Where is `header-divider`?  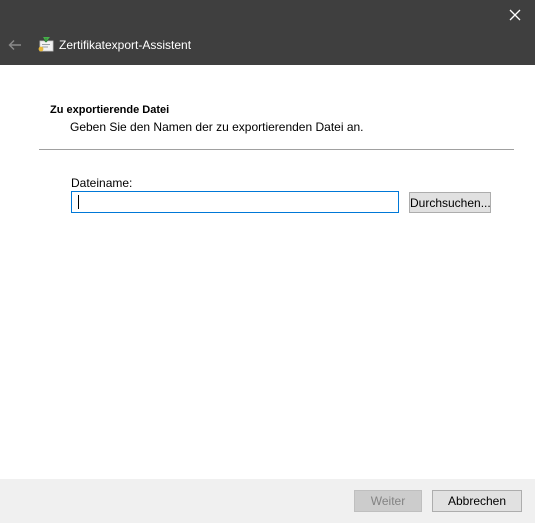
header-divider is located at coordinates (276, 149).